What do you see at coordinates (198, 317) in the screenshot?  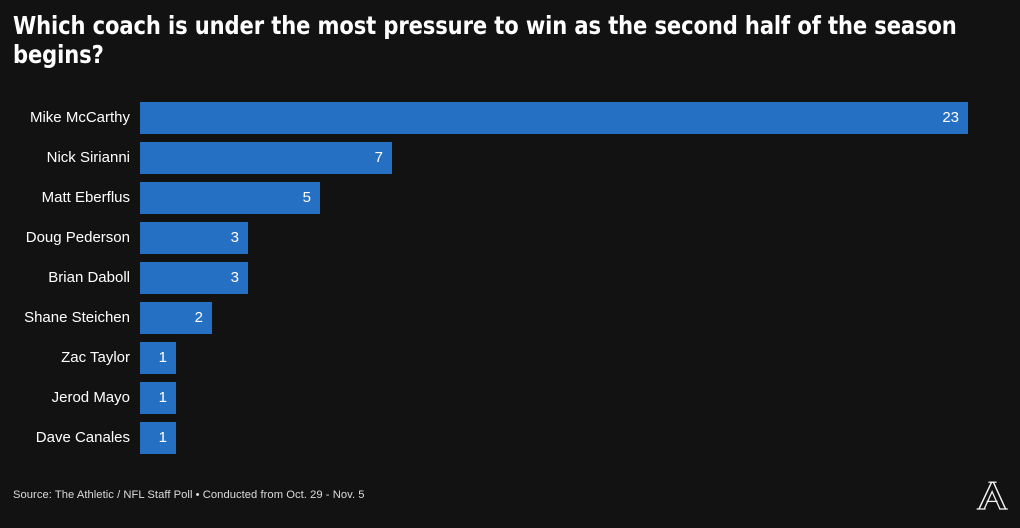 I see `bar-value-label: 2` at bounding box center [198, 317].